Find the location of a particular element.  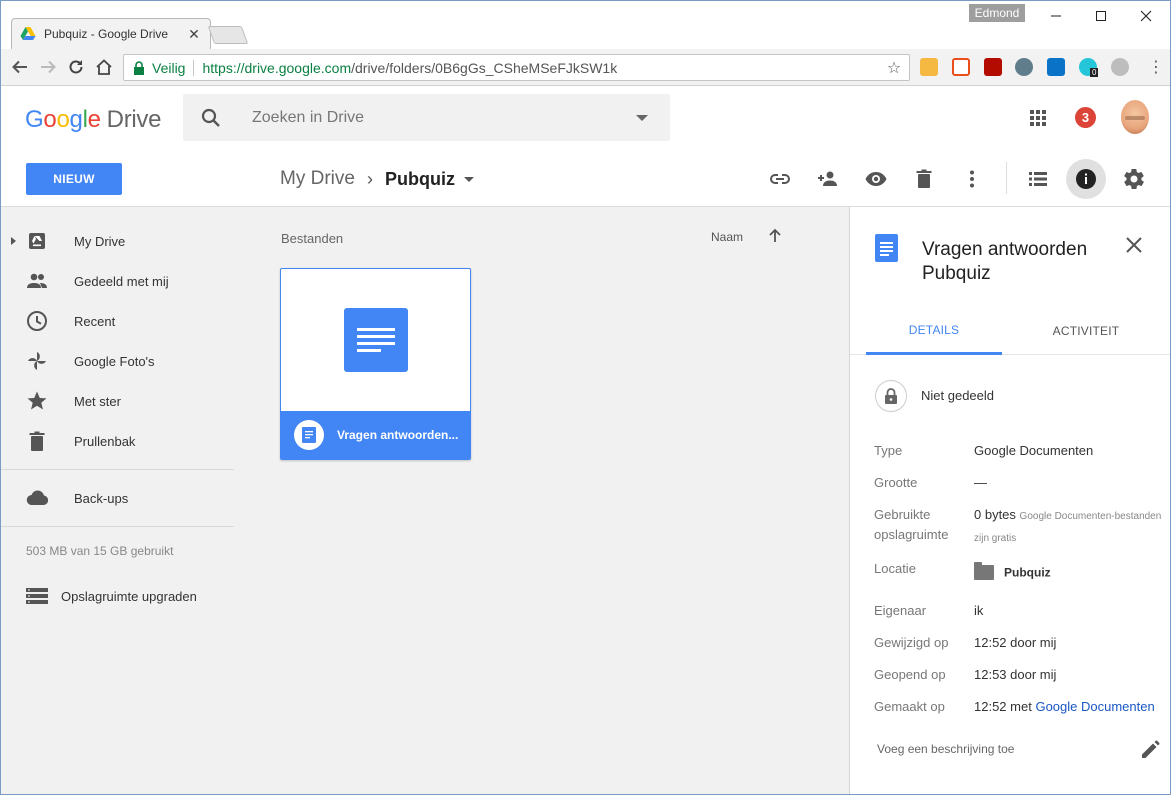

tab-close-icon: ✕ is located at coordinates (194, 34).